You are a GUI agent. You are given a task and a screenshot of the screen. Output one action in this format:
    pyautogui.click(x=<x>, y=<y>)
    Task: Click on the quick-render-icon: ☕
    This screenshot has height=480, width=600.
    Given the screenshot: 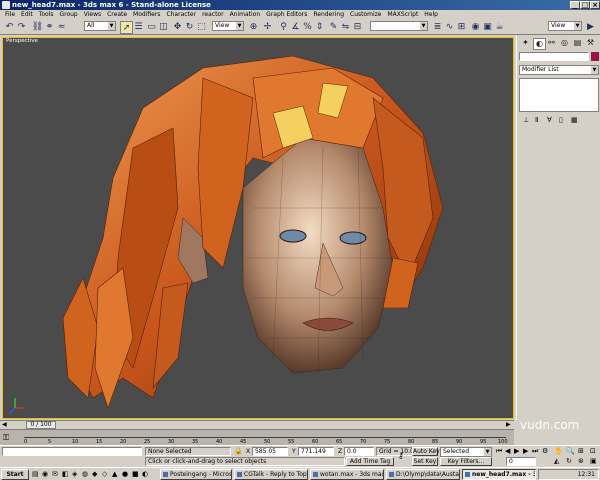 What is the action you would take?
    pyautogui.click(x=499, y=26)
    